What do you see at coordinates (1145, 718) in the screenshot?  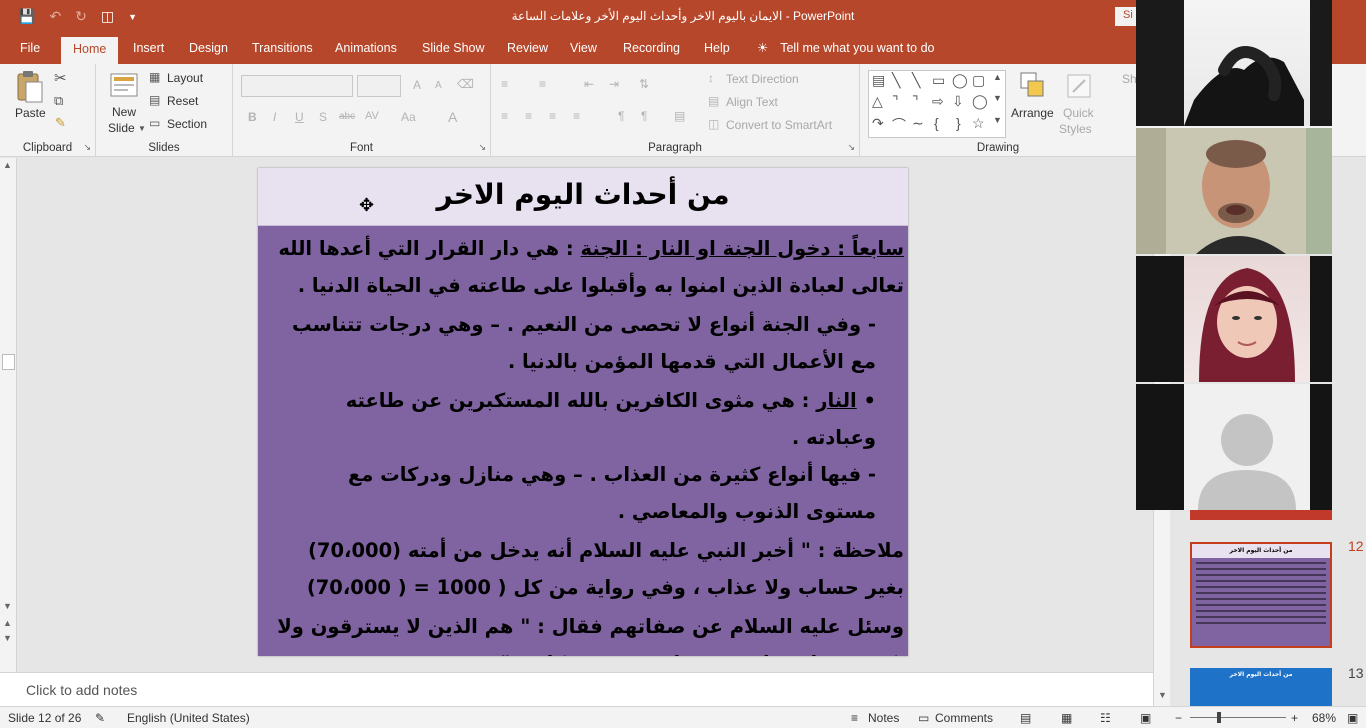 I see `slideshow-view-icon: ▣` at bounding box center [1145, 718].